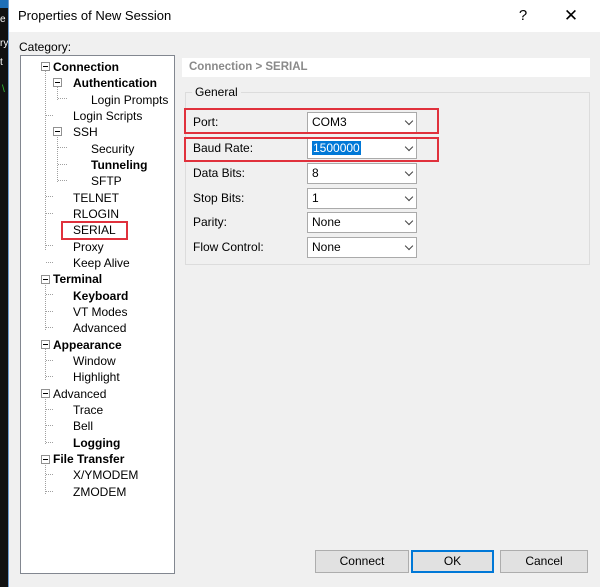 The image size is (600, 587). Describe the element at coordinates (112, 149) in the screenshot. I see `tree-item-security: Security` at that location.